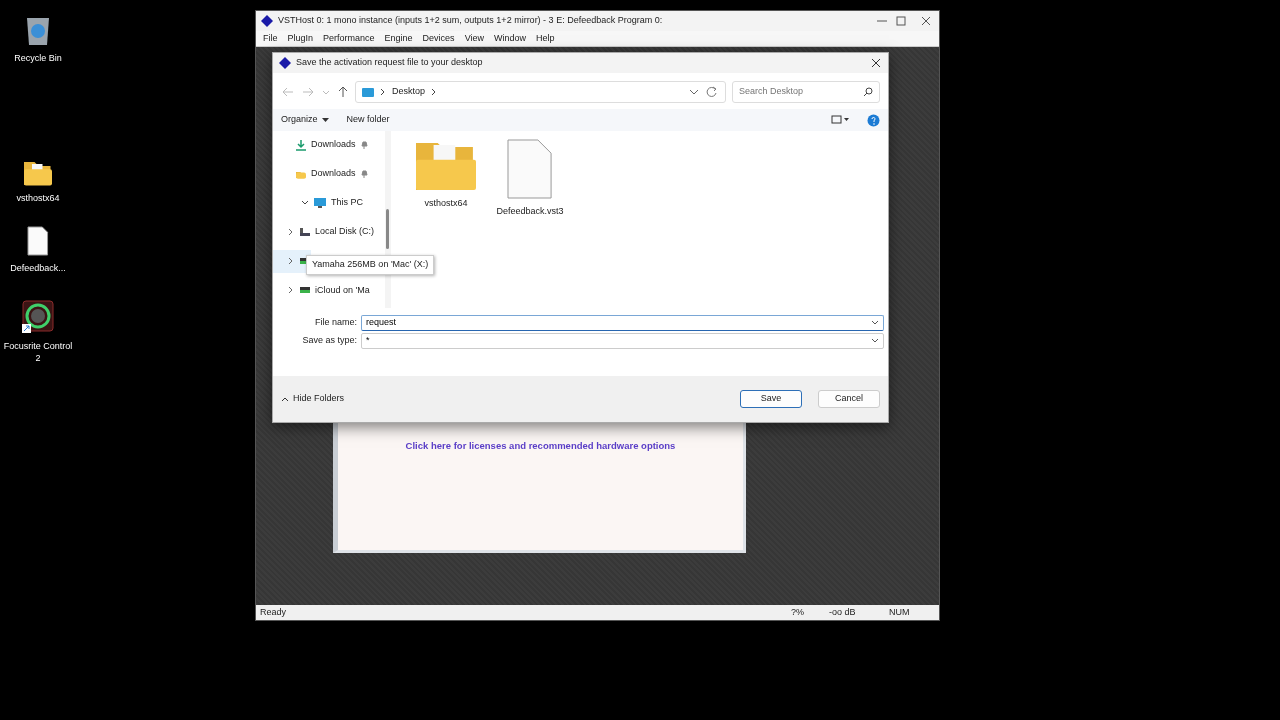 Image resolution: width=1280 pixels, height=720 pixels. Describe the element at coordinates (38, 198) in the screenshot. I see `desktop-icon-label: vsthostx64` at that location.